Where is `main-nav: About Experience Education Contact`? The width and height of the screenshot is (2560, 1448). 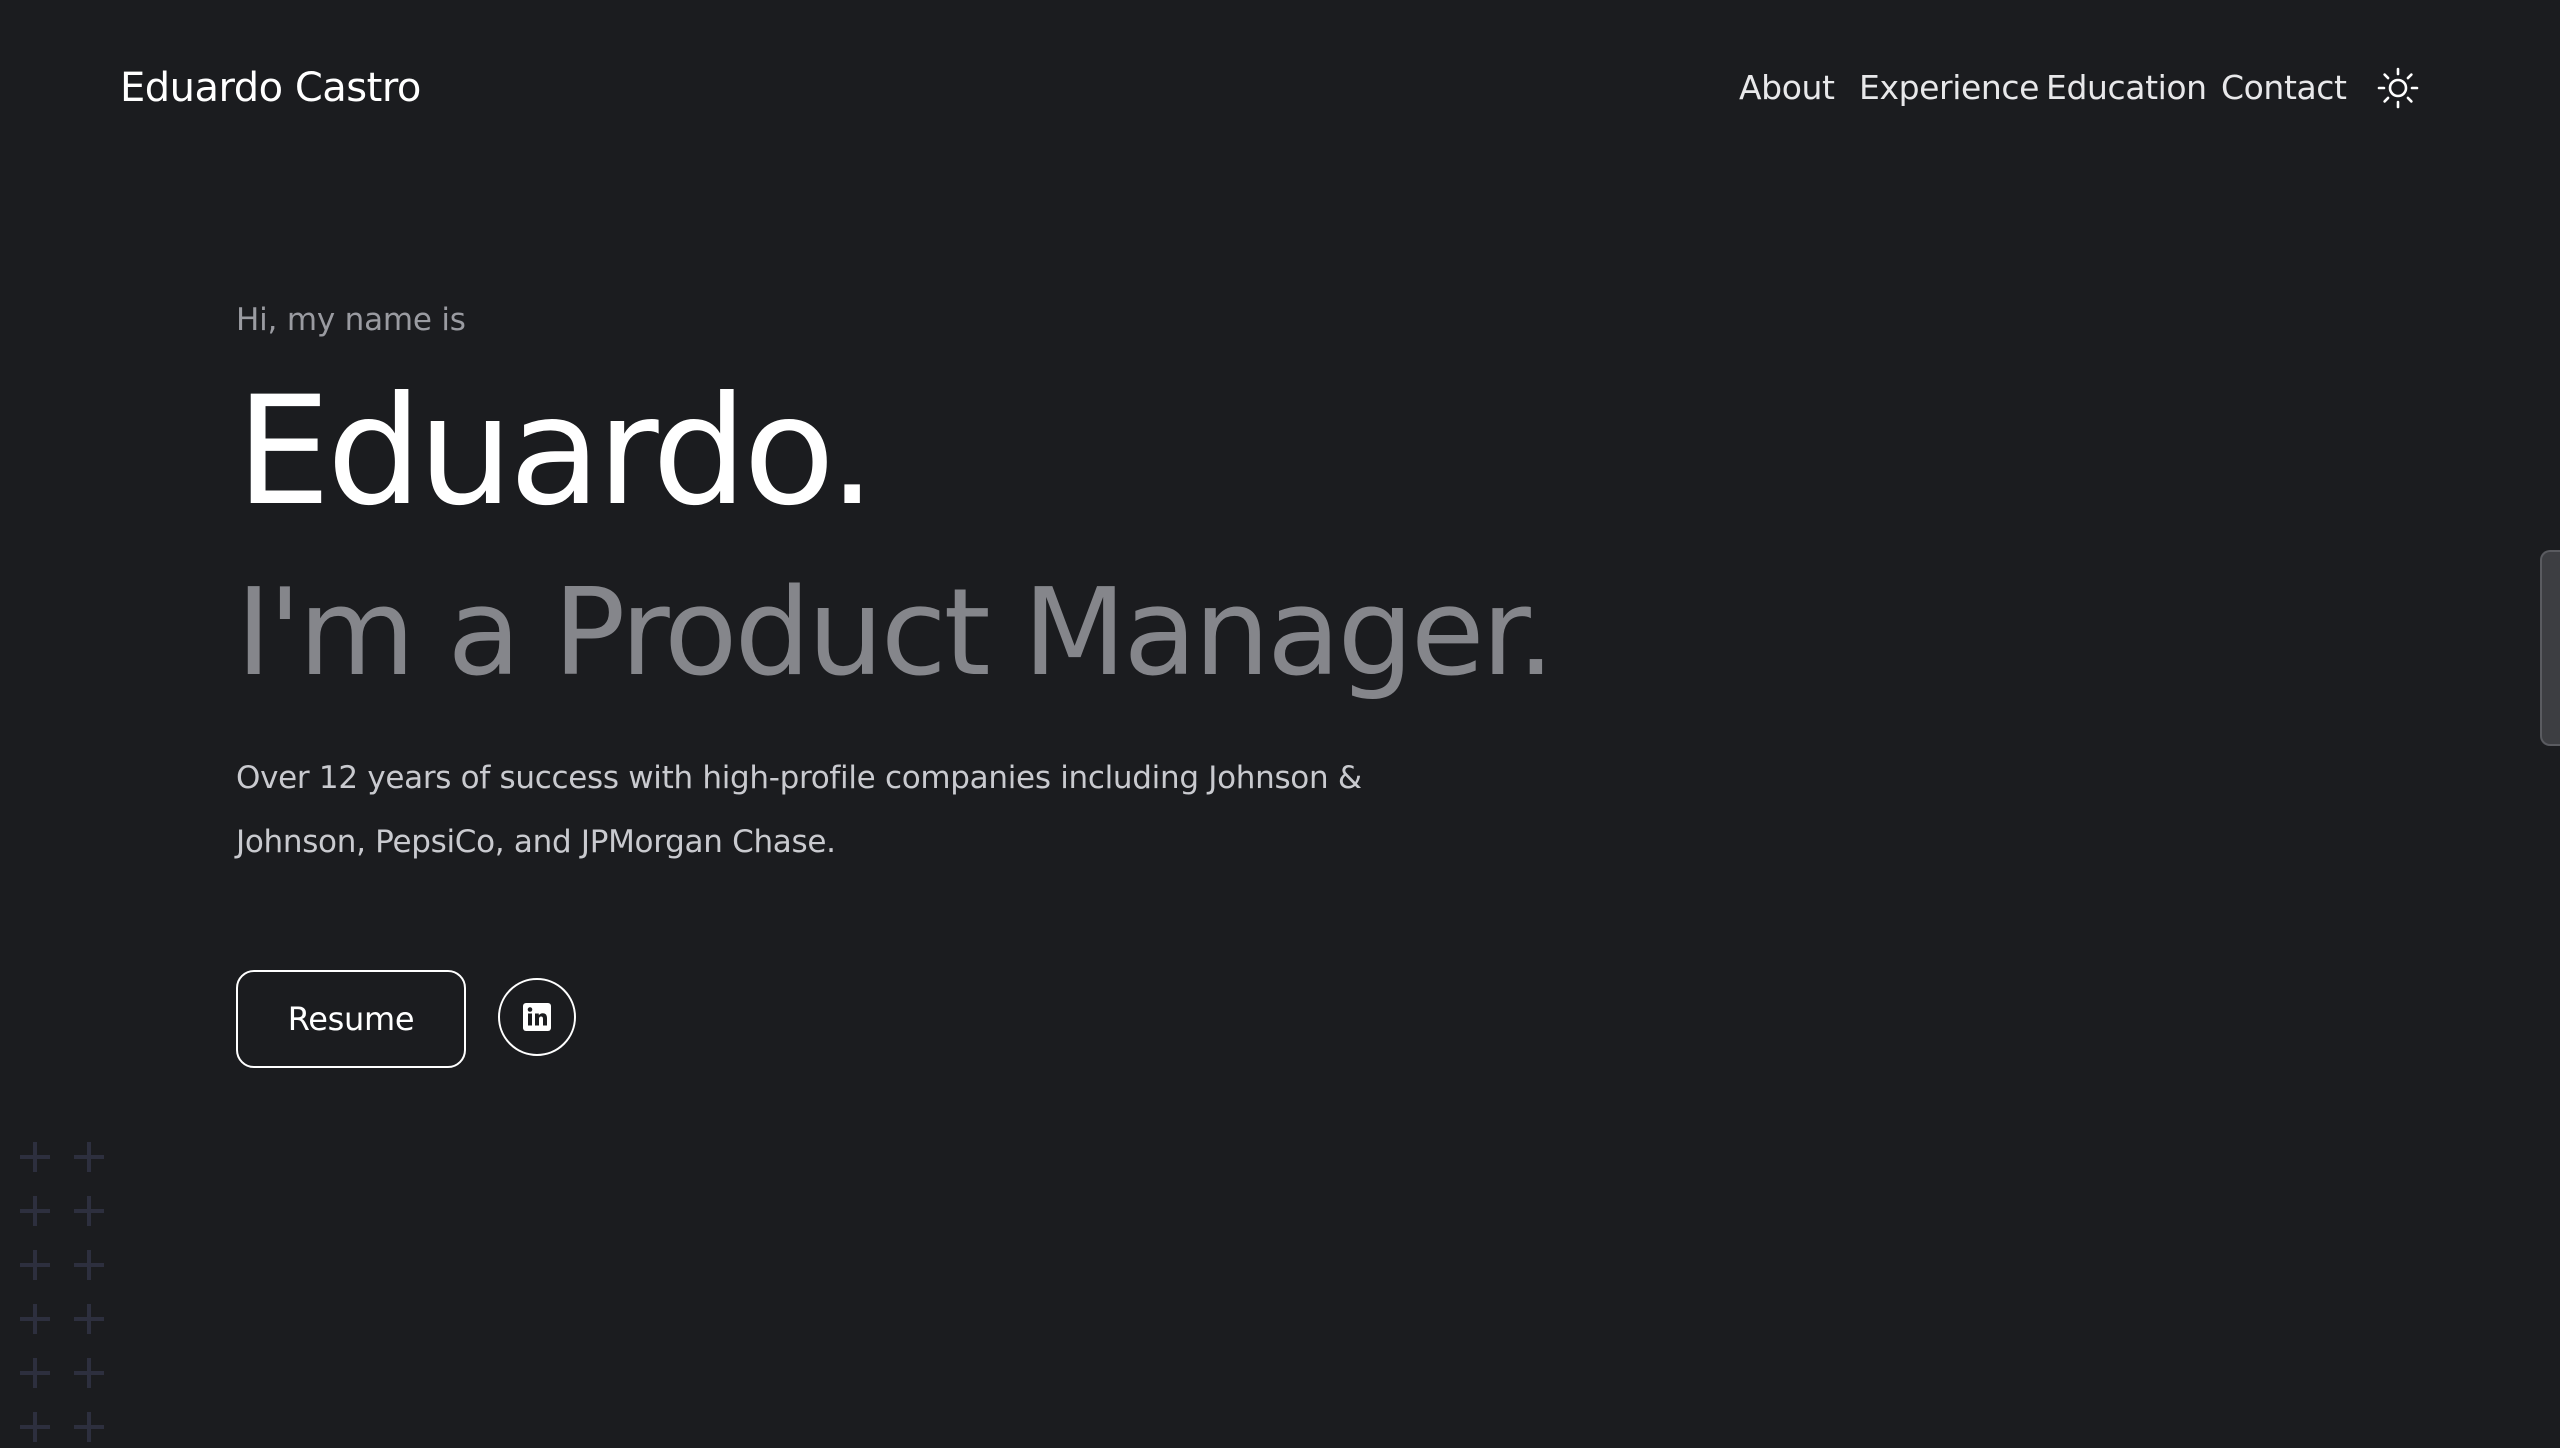 main-nav: About Experience Education Contact is located at coordinates (1280, 88).